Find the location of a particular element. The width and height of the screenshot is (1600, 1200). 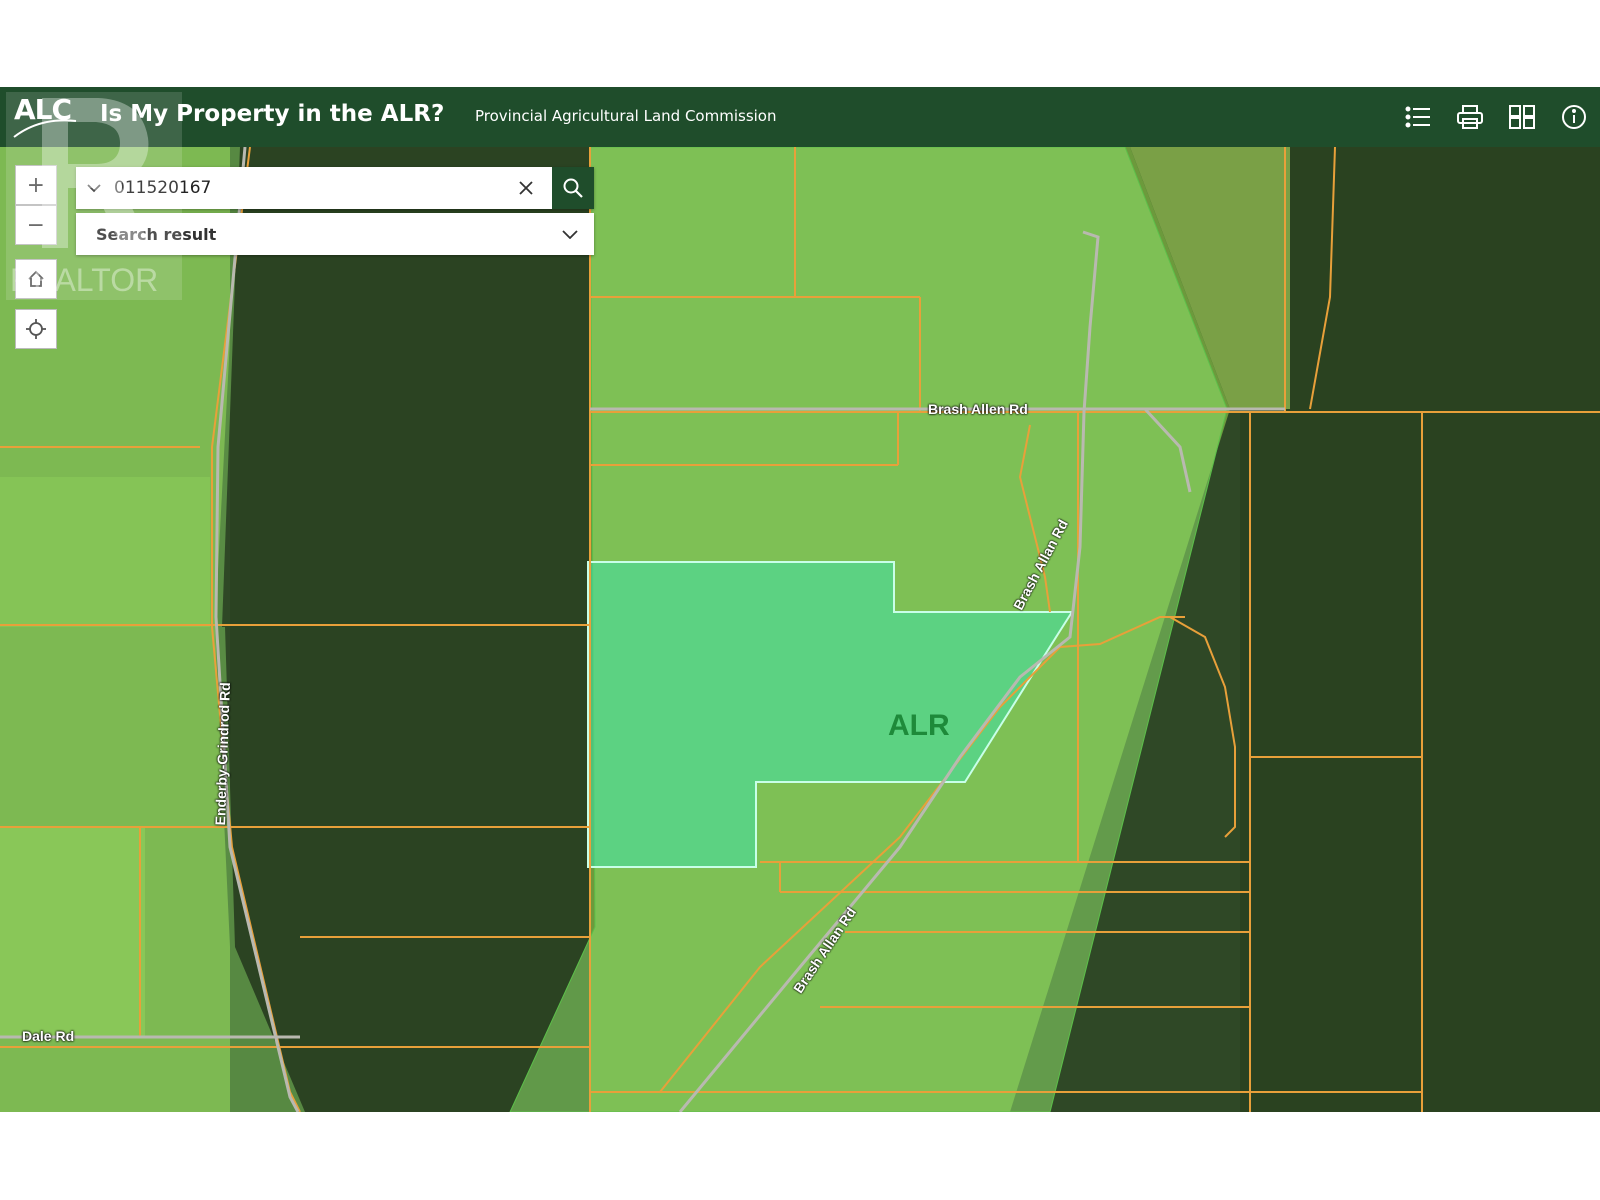

search-source-dropdown is located at coordinates (94, 188).